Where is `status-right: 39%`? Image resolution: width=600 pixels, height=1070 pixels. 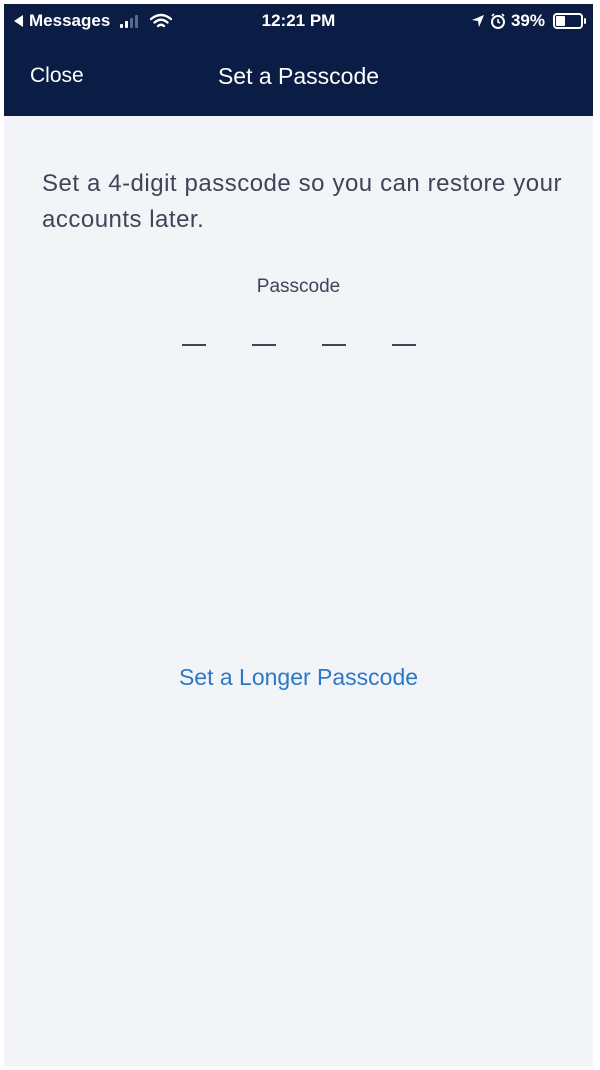 status-right: 39% is located at coordinates (528, 21).